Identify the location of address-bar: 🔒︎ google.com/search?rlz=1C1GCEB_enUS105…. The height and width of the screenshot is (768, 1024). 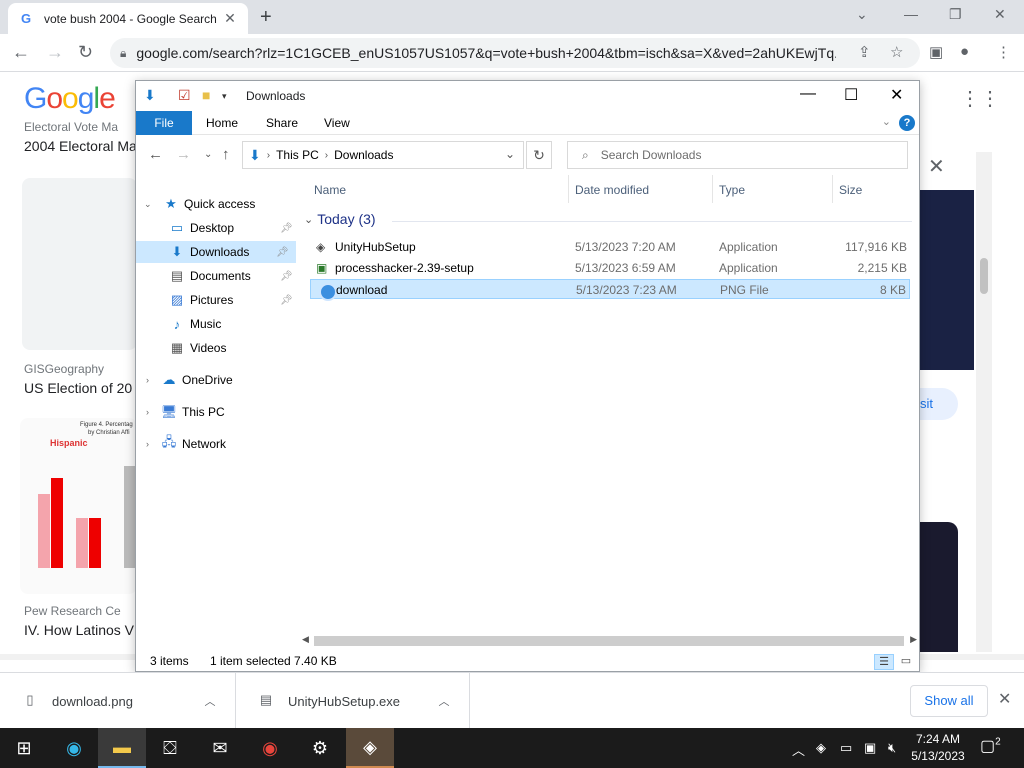
(515, 53).